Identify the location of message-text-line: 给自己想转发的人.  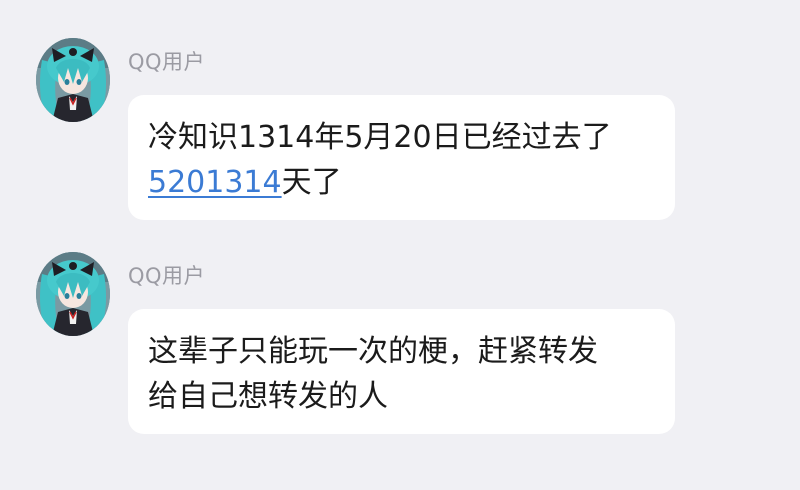
(268, 396).